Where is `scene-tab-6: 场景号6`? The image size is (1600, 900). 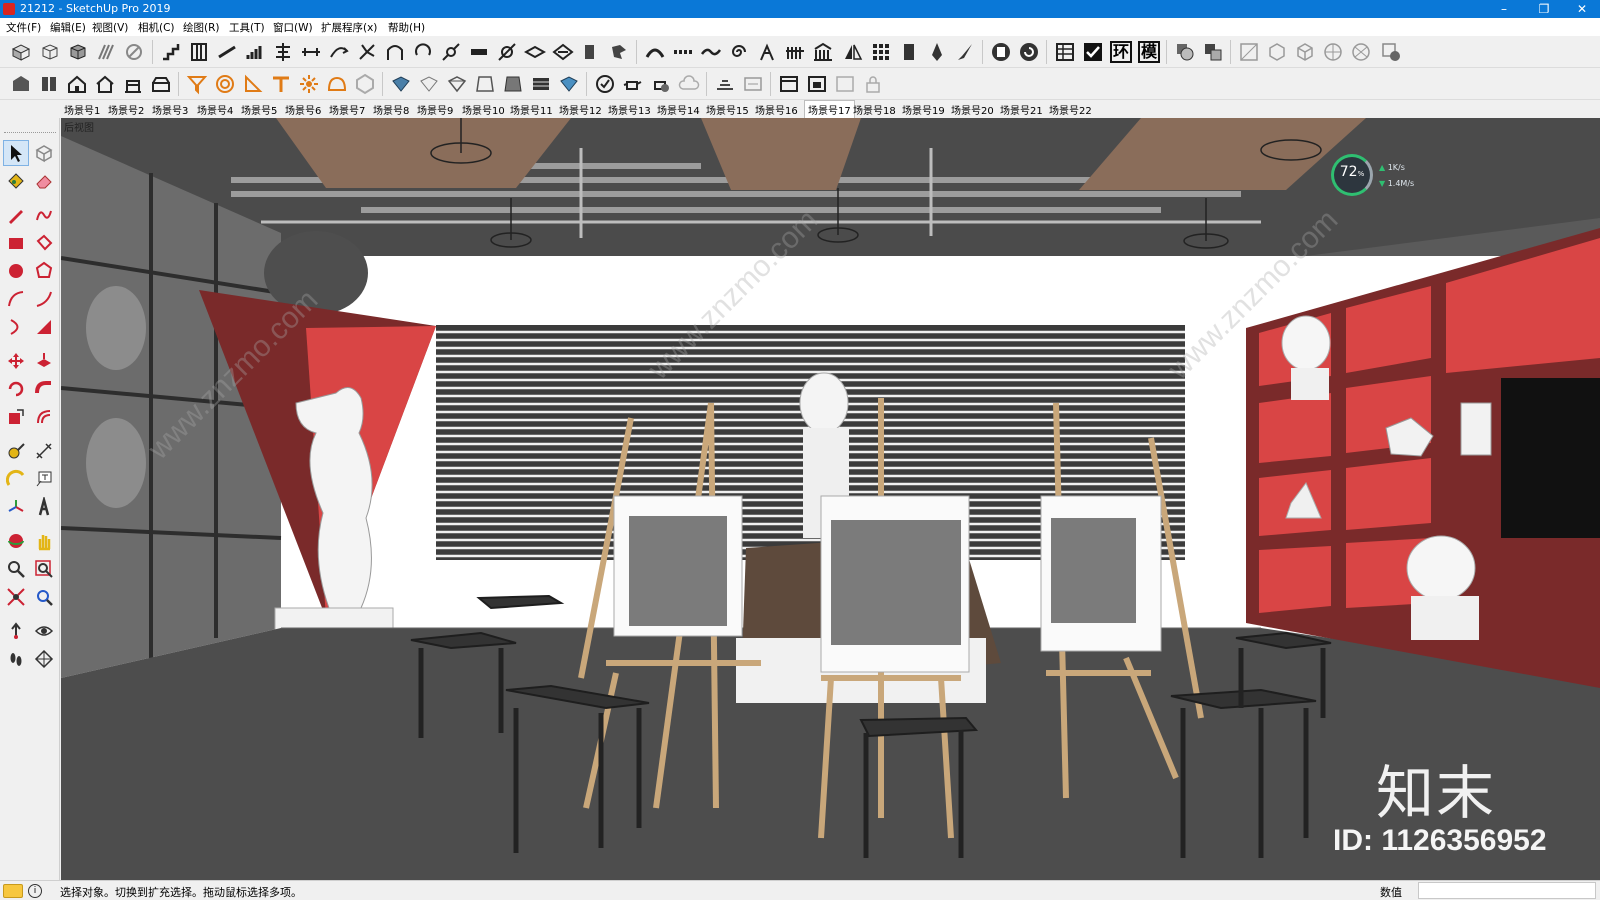 scene-tab-6: 场景号6 is located at coordinates (303, 109).